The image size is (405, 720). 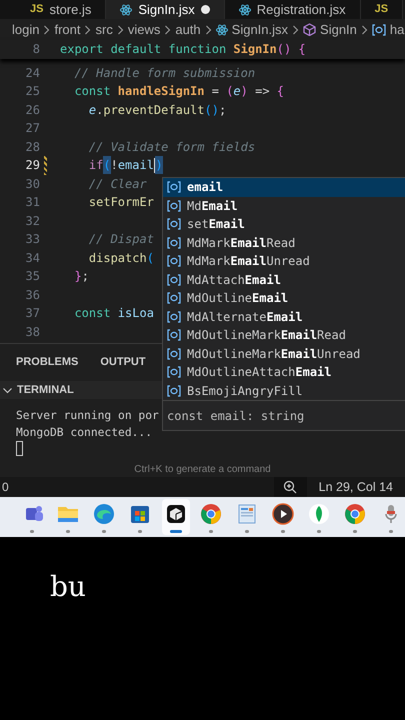 I want to click on swirl-icon, so click(x=104, y=514).